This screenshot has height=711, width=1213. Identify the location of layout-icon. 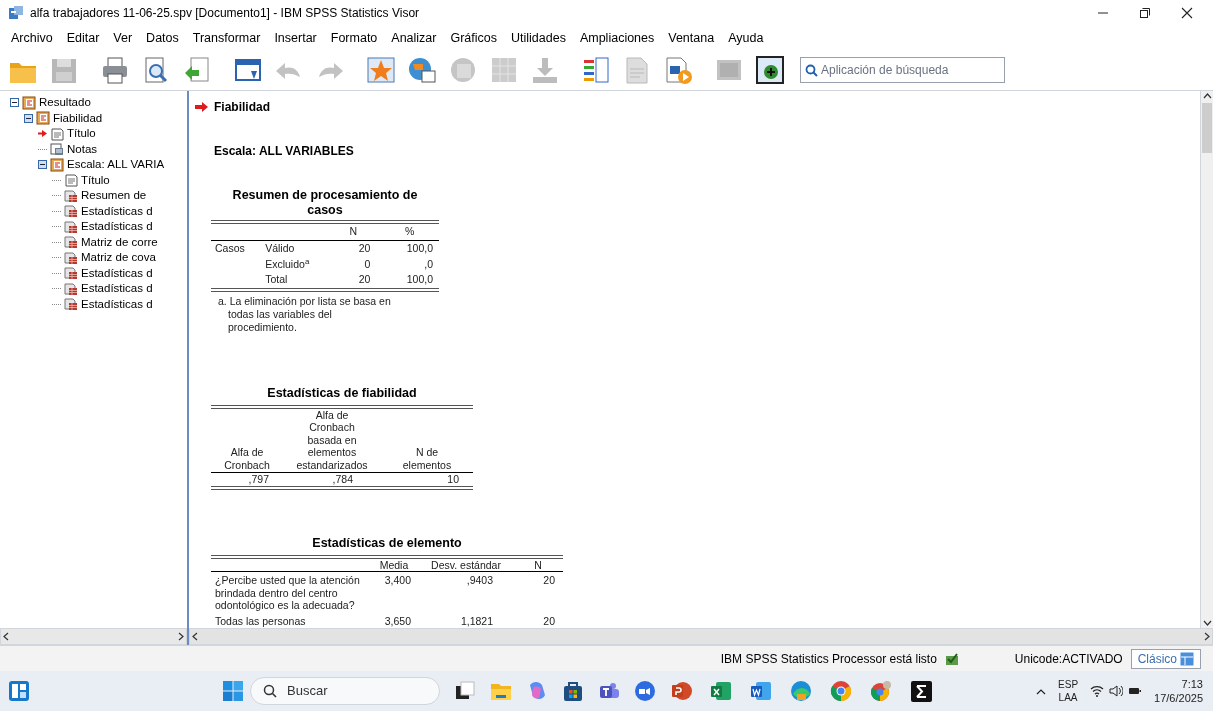
(1187, 658).